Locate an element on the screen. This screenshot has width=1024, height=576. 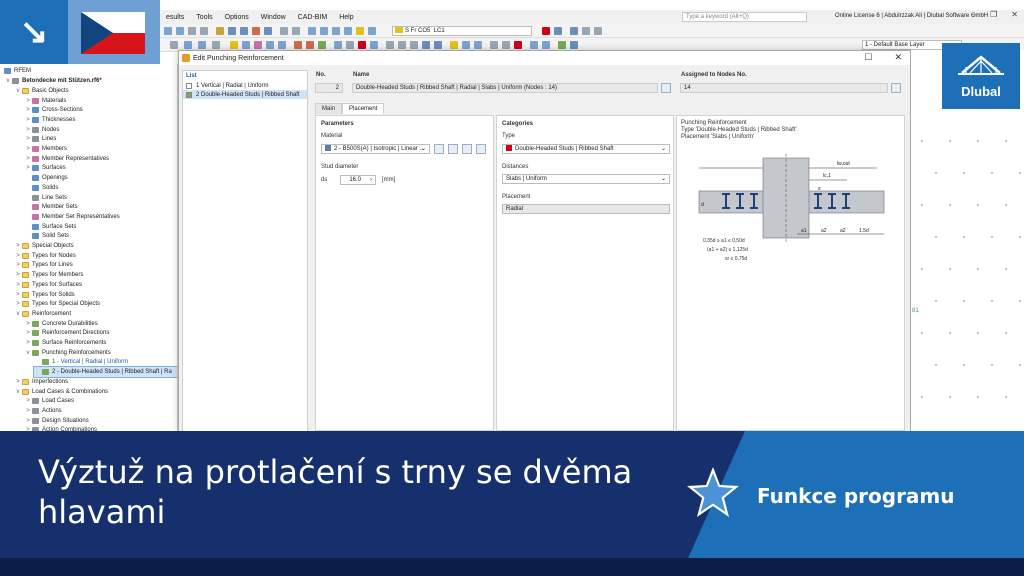
assigned-nodes-field: 14 is located at coordinates (784, 88).